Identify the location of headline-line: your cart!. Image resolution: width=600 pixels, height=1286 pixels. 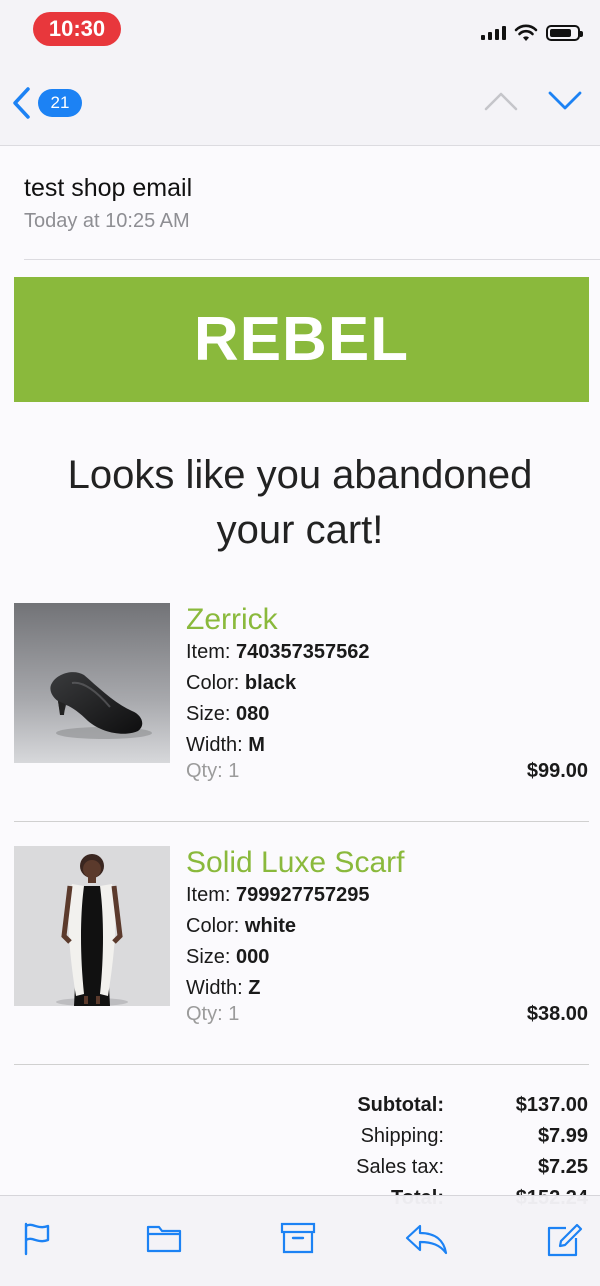
(300, 530).